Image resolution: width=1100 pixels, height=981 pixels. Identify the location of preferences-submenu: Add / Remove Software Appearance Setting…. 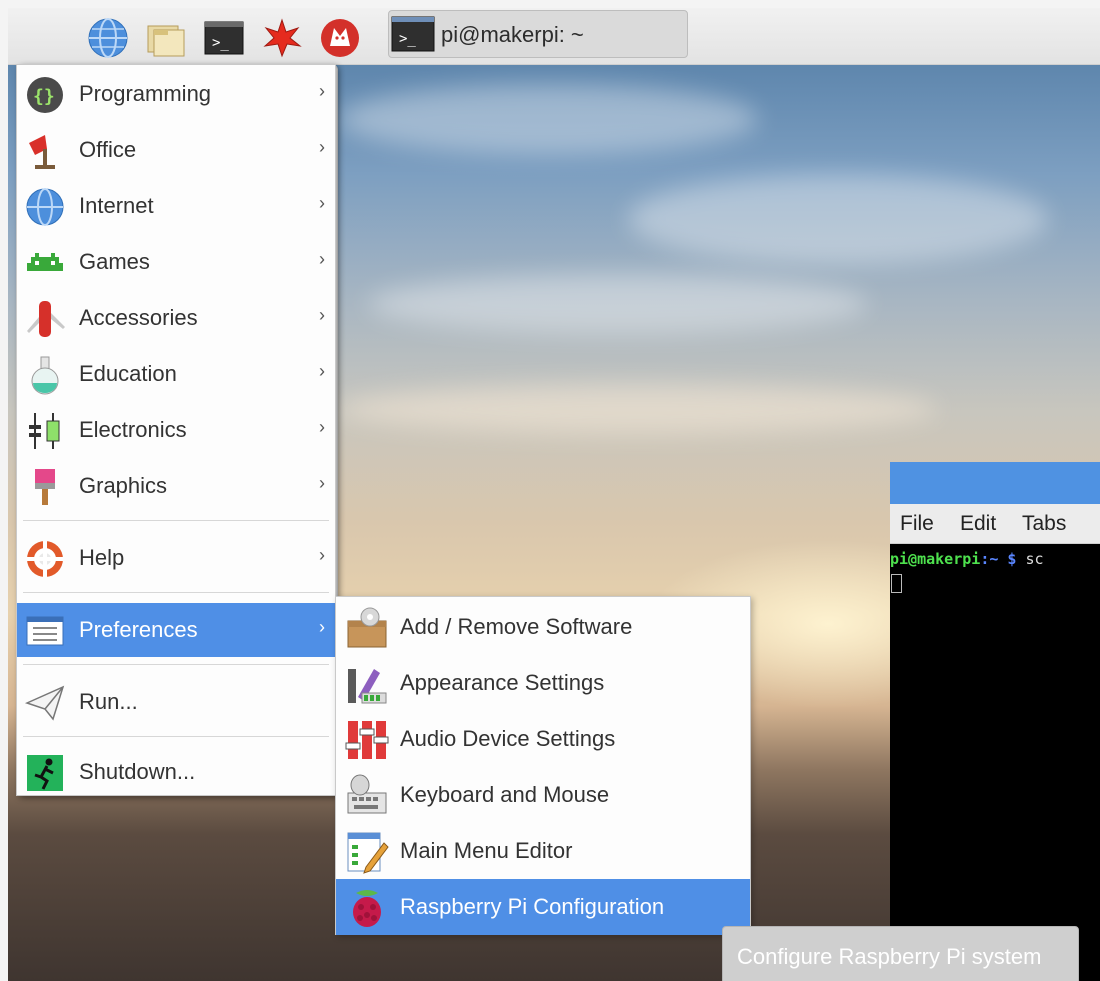
(543, 765).